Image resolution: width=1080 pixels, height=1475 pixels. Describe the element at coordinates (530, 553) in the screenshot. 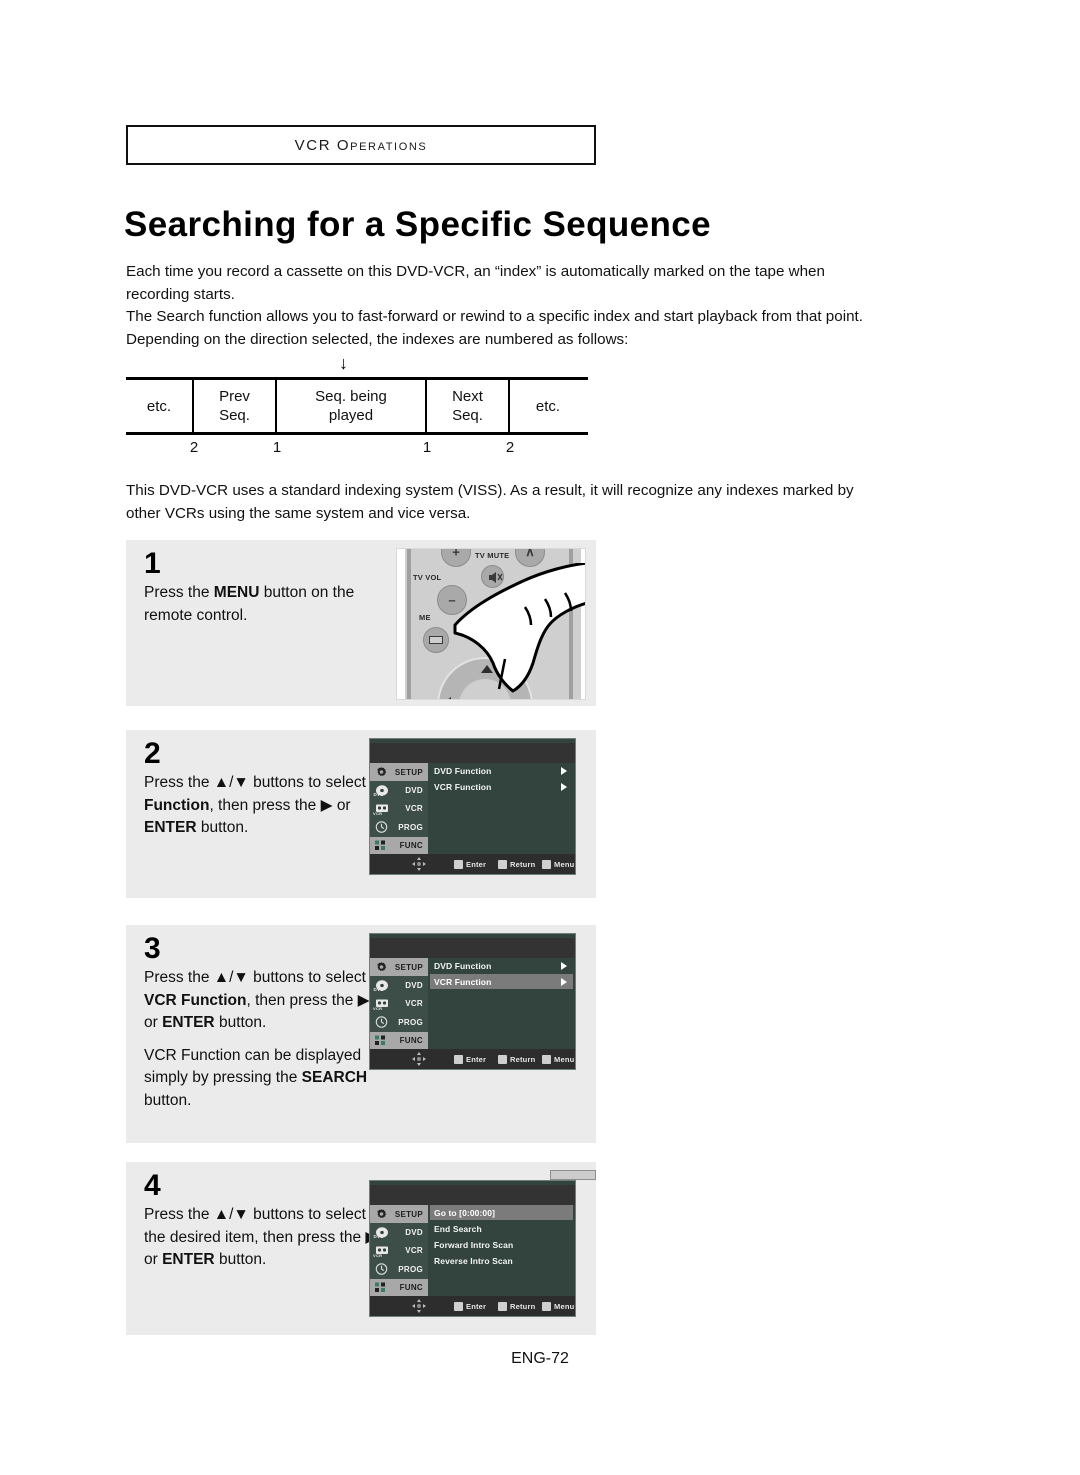

I see `chevron-up-icon: ∧` at that location.